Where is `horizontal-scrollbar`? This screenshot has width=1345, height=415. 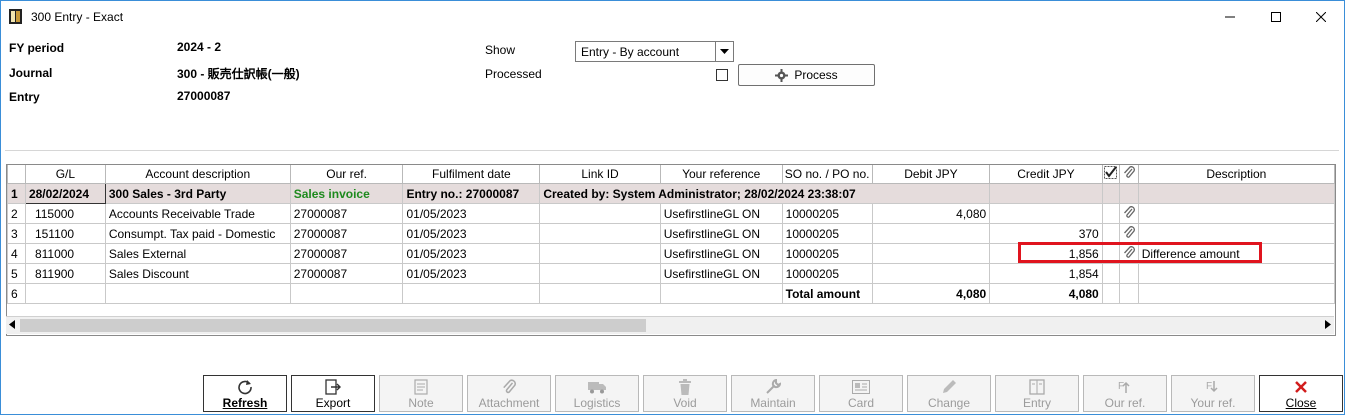
horizontal-scrollbar is located at coordinates (670, 325).